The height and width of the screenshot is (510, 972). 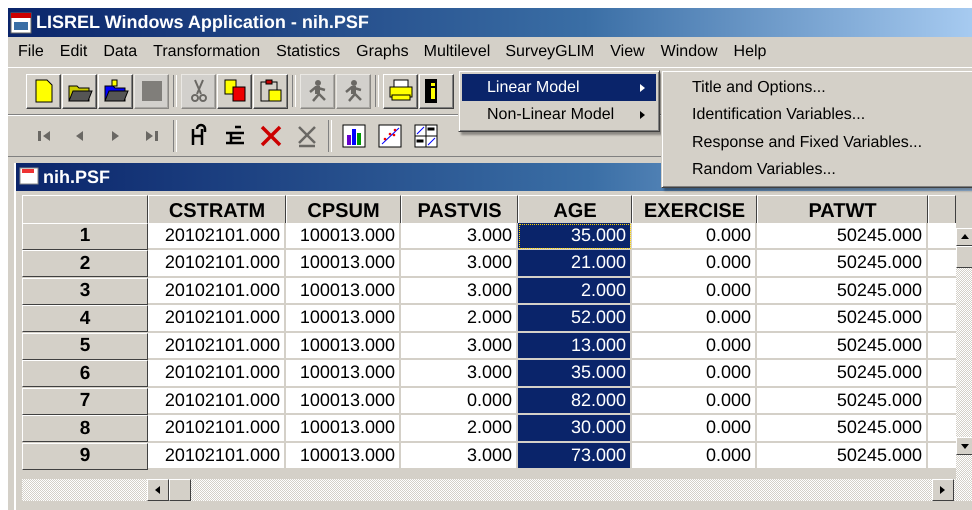 What do you see at coordinates (382, 52) in the screenshot?
I see `menu-item: Graphs` at bounding box center [382, 52].